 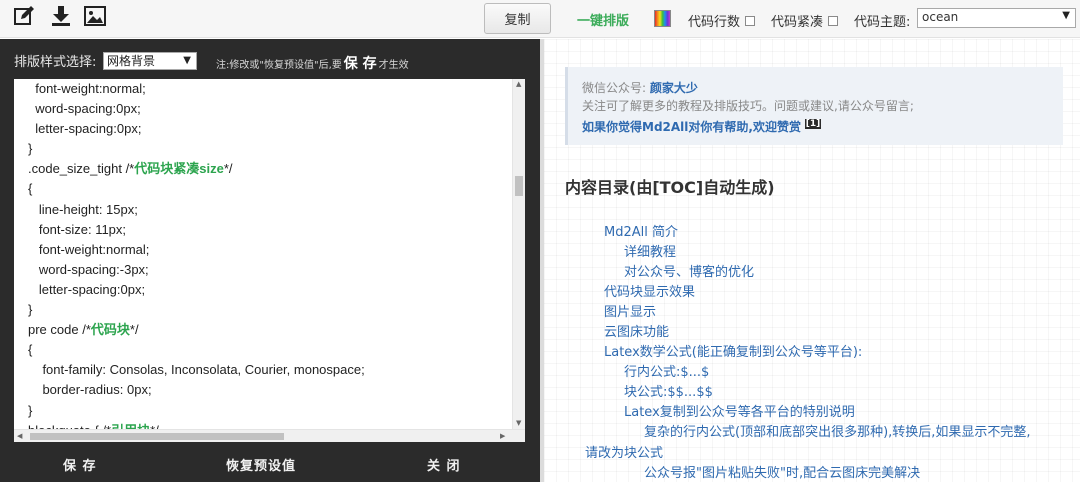 What do you see at coordinates (673, 88) in the screenshot?
I see `wechat-name: 颜家大少` at bounding box center [673, 88].